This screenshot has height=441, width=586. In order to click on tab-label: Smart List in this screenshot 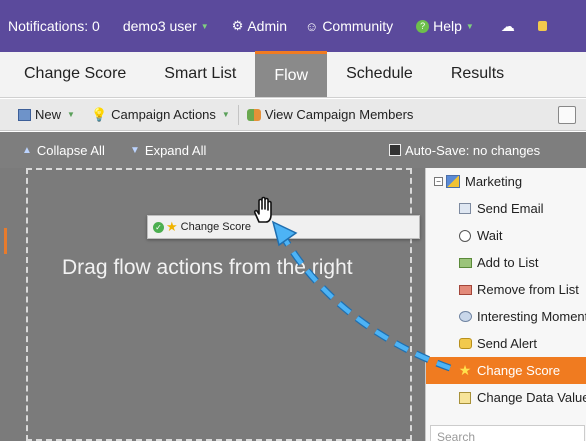, I will do `click(200, 73)`.